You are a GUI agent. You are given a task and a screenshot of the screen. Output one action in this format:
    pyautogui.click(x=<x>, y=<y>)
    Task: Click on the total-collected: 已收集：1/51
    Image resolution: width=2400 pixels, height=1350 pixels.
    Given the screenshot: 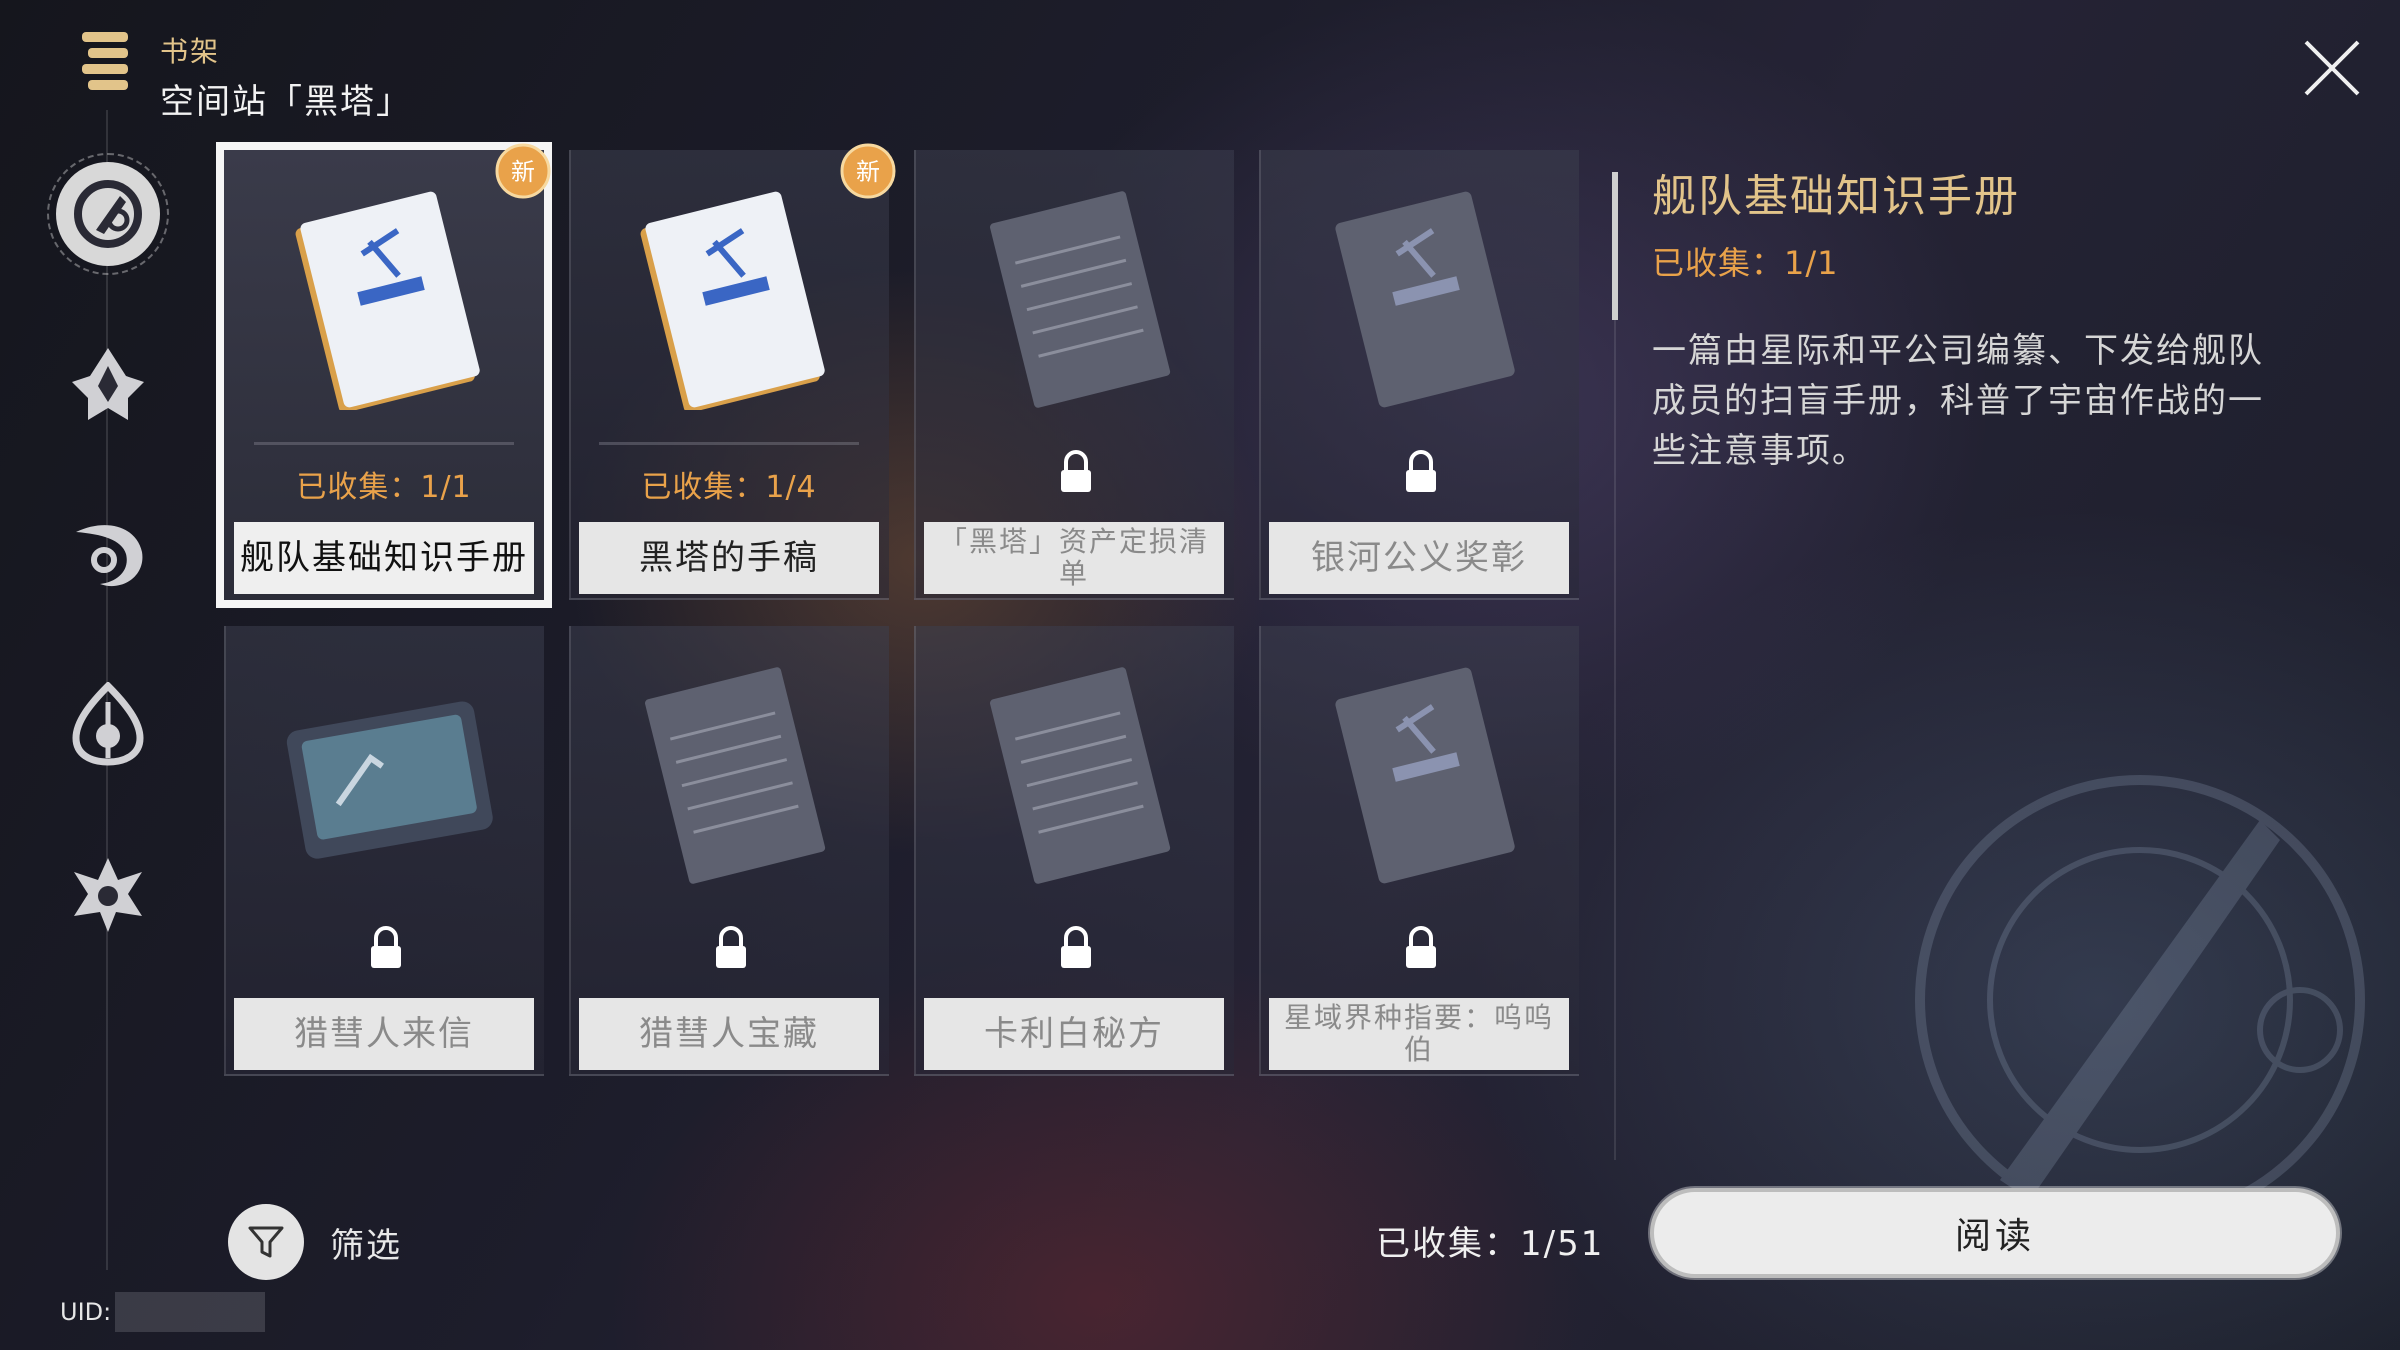 What is the action you would take?
    pyautogui.click(x=1490, y=1244)
    